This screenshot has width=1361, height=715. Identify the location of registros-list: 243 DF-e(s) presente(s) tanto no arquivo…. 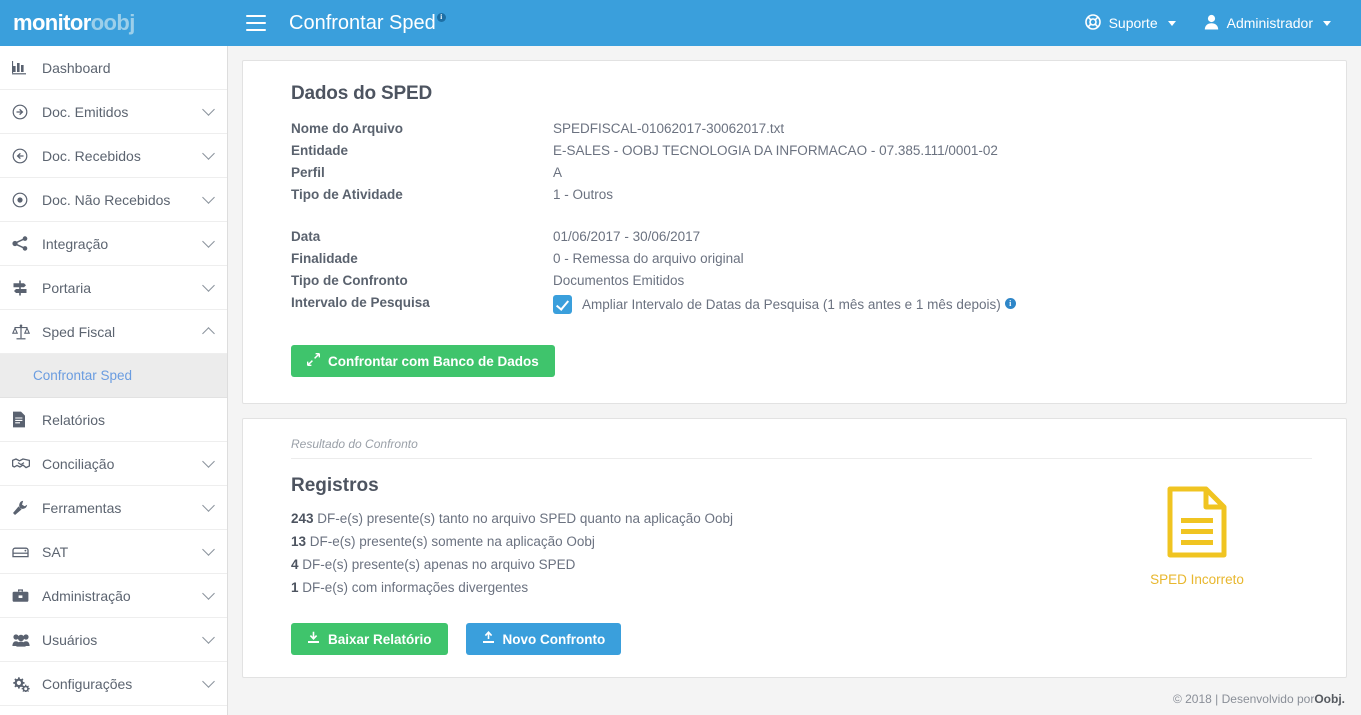
(686, 553).